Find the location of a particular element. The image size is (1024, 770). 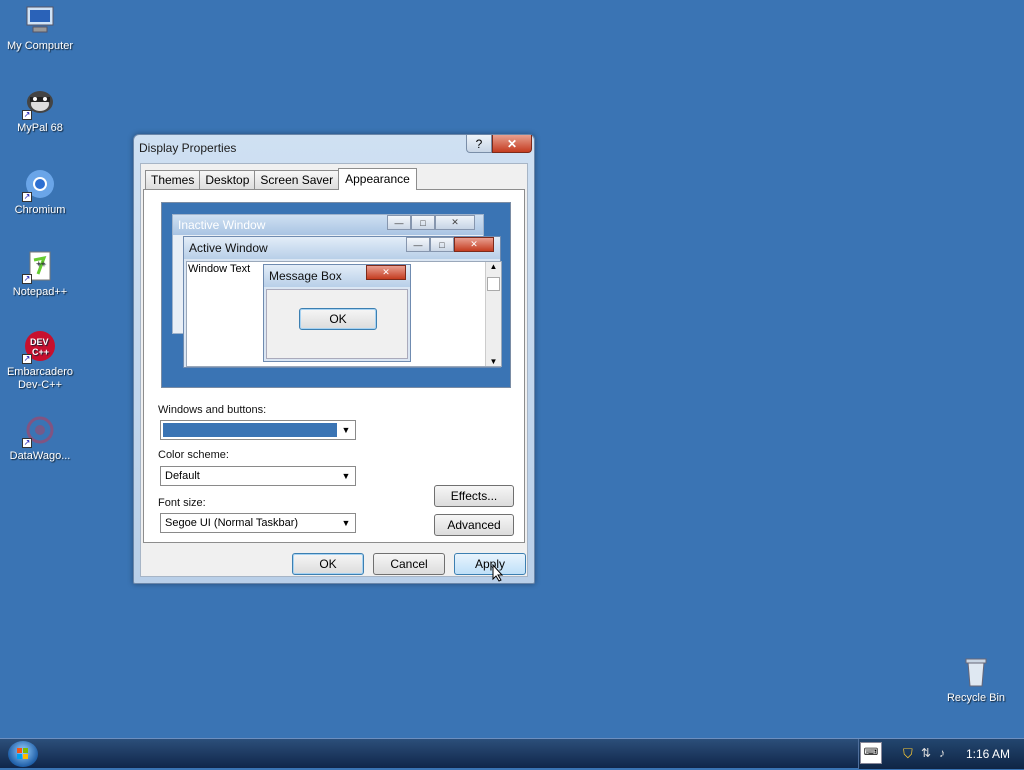

datawago-icon: ↗ is located at coordinates (39, 431).